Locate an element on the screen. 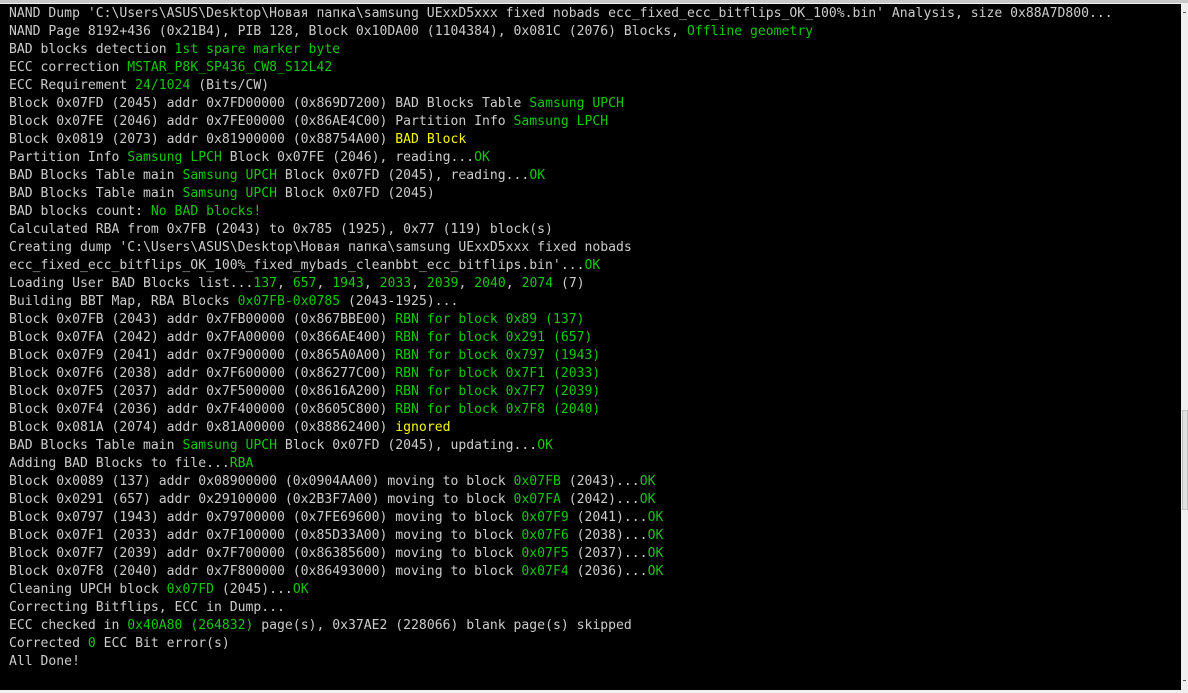  highlight-text: 2033 is located at coordinates (395, 283).